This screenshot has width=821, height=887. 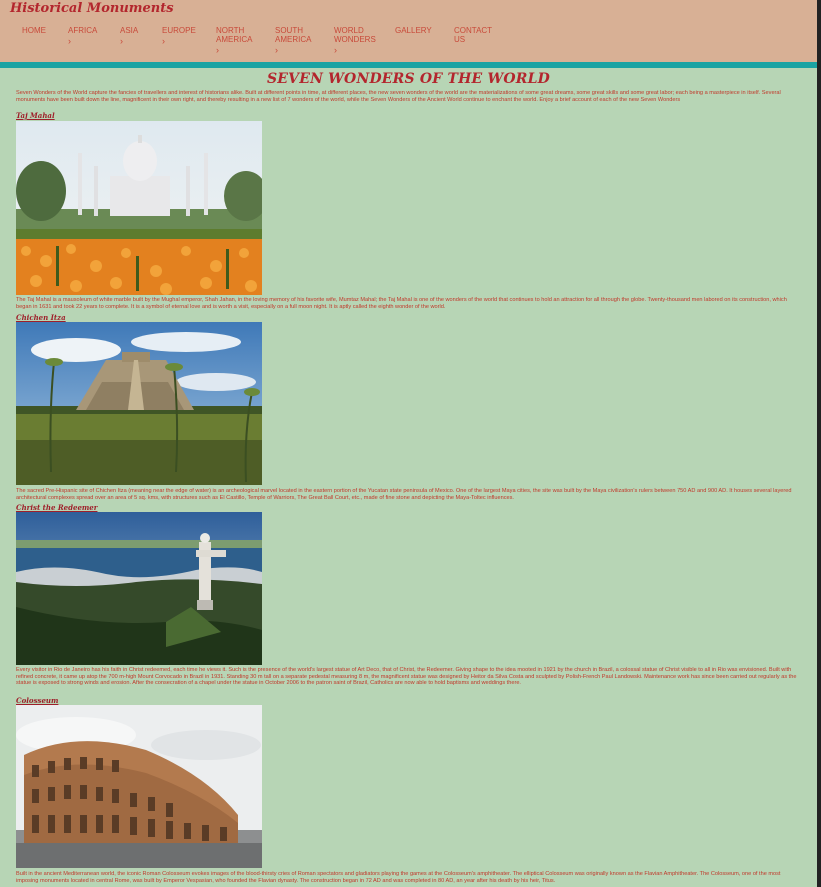 What do you see at coordinates (92, 8) in the screenshot?
I see `site-logo: Historical Monuments` at bounding box center [92, 8].